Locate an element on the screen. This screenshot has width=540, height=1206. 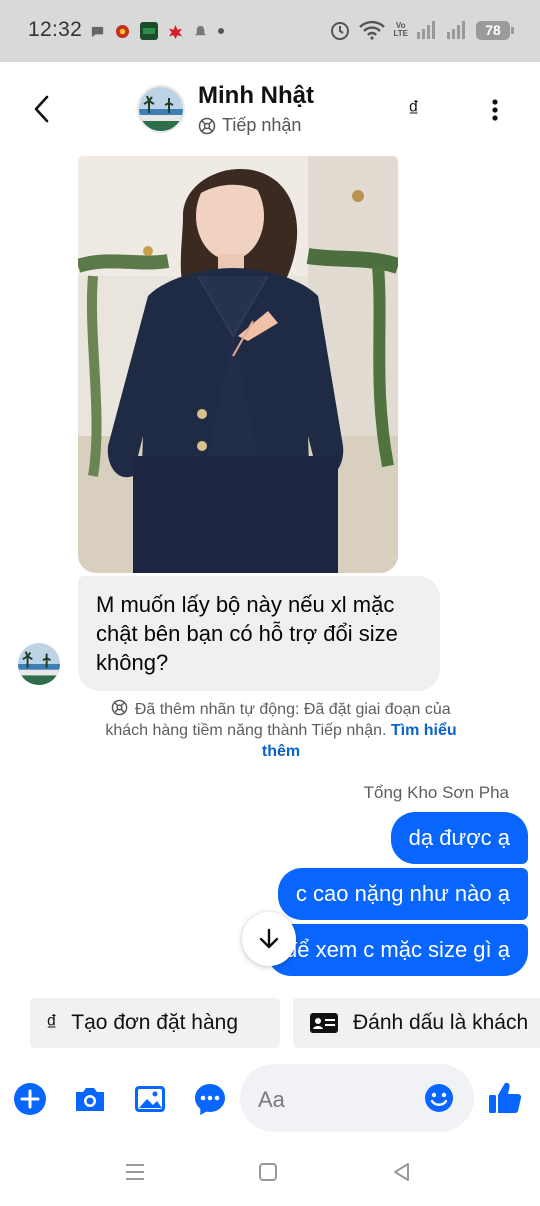
app-notification-icon is located at coordinates (149, 31).